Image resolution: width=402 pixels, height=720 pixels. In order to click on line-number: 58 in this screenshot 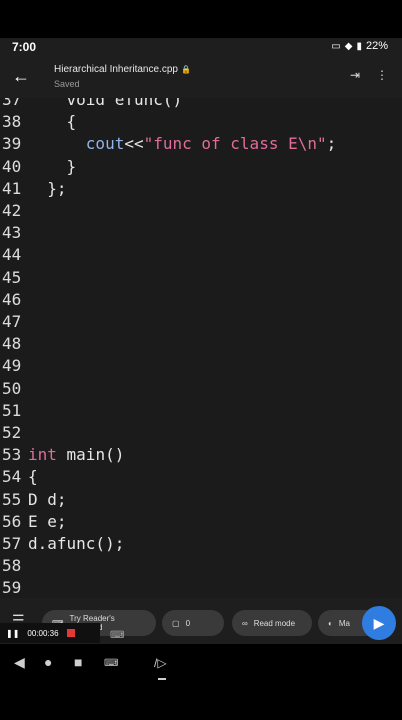, I will do `click(12, 566)`.